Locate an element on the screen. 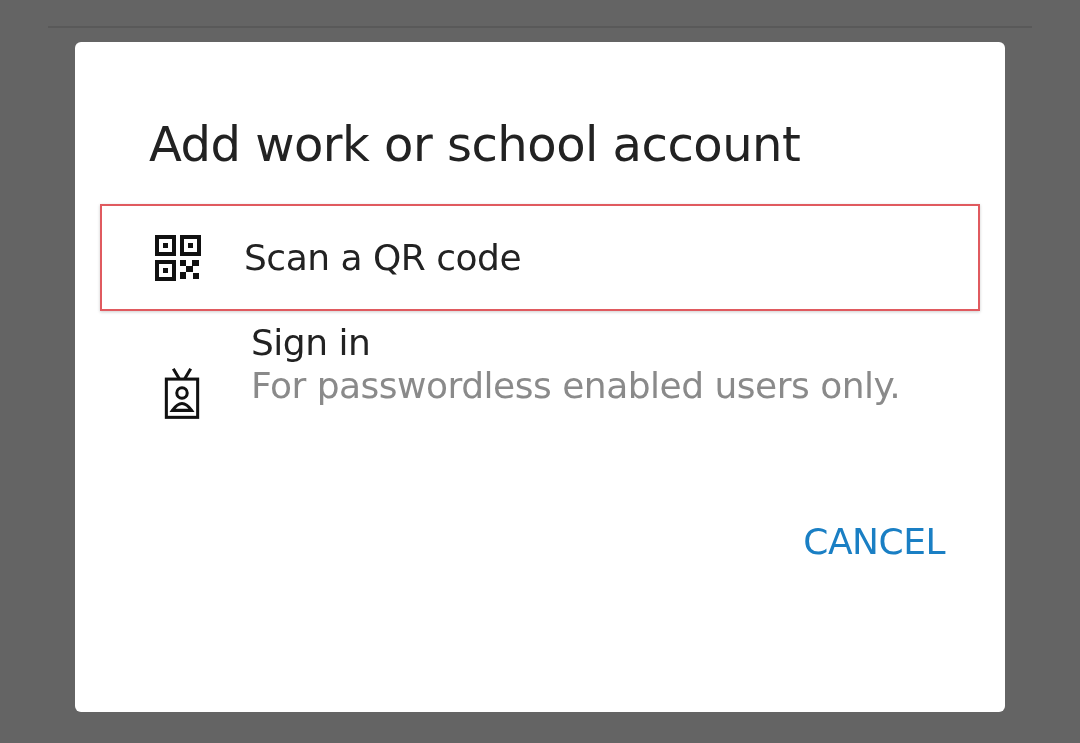 Image resolution: width=1080 pixels, height=743 pixels. option-label: Sign in is located at coordinates (311, 343).